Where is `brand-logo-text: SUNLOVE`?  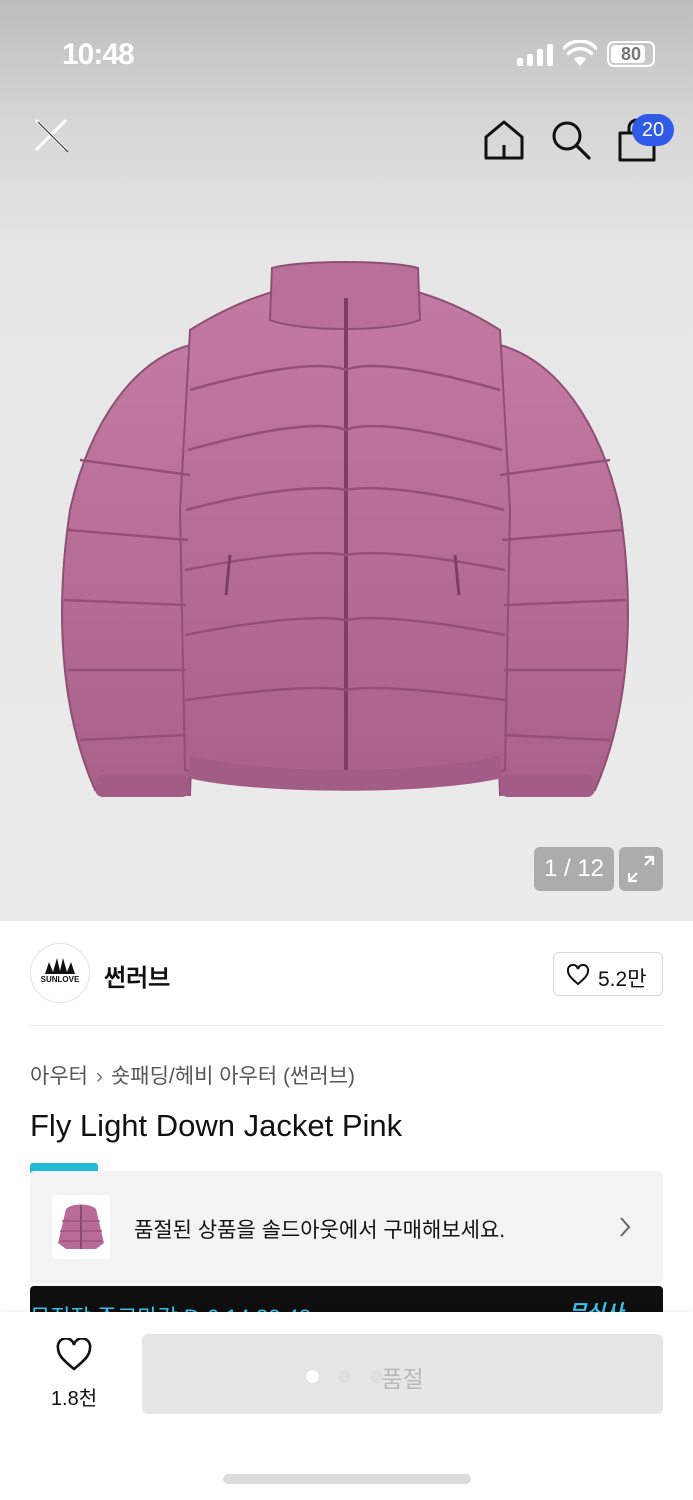
brand-logo-text: SUNLOVE is located at coordinates (60, 979).